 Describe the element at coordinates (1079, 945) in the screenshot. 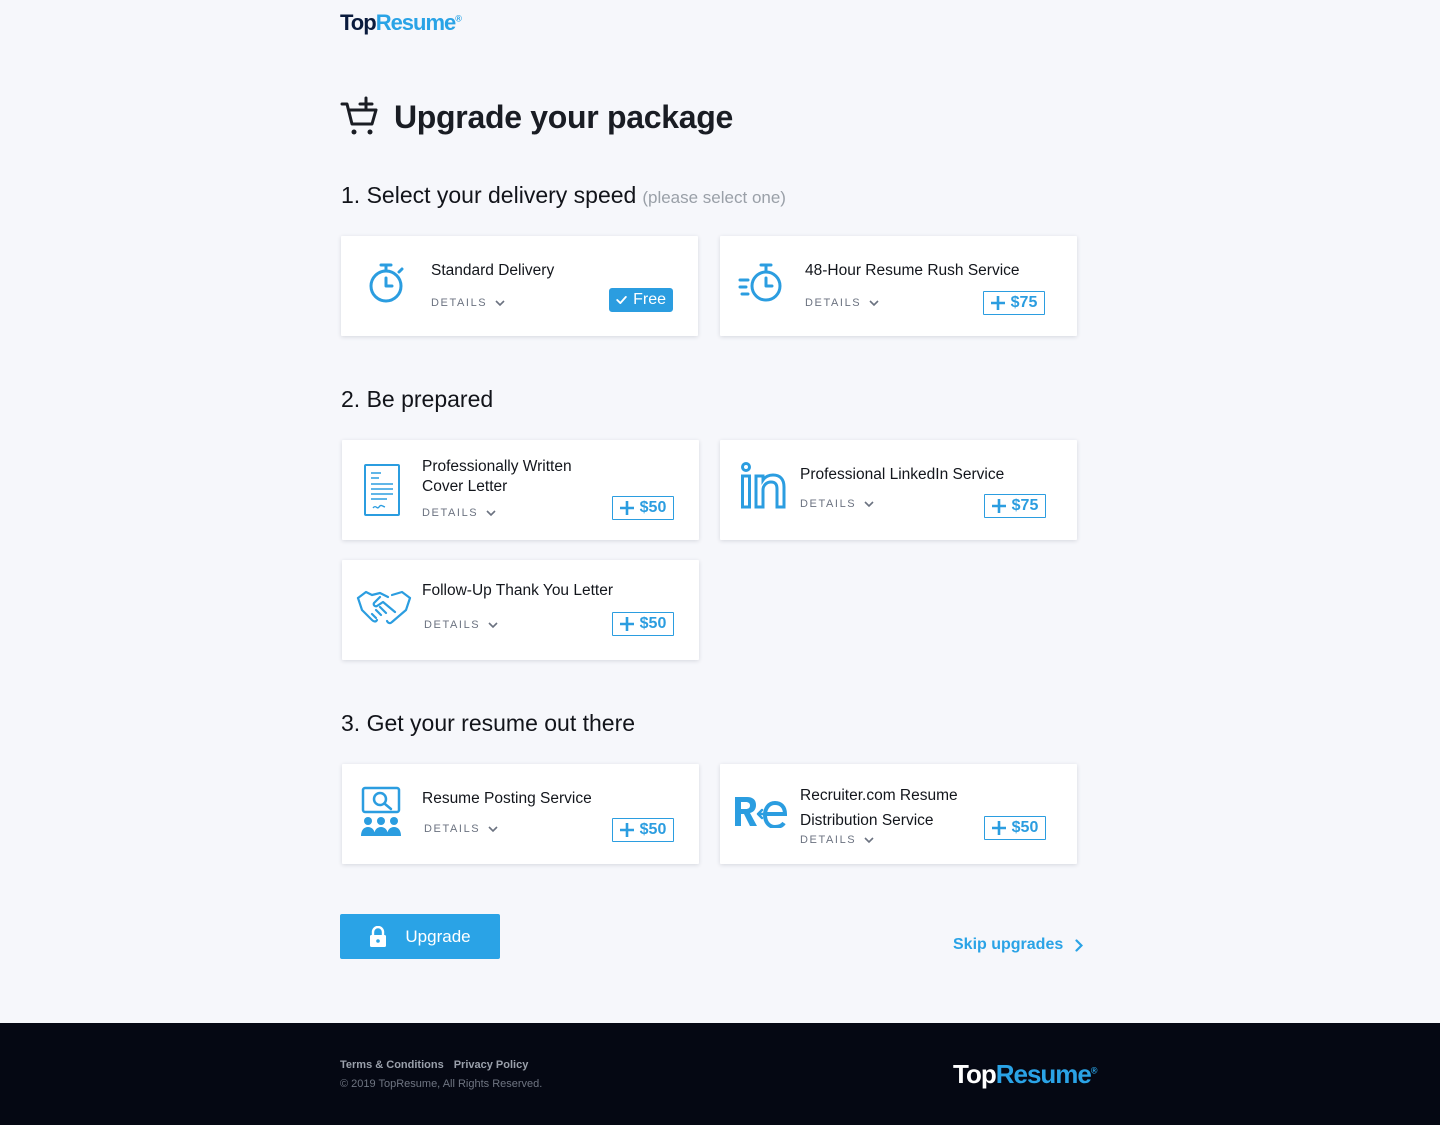

I see `chevron-right-icon` at that location.